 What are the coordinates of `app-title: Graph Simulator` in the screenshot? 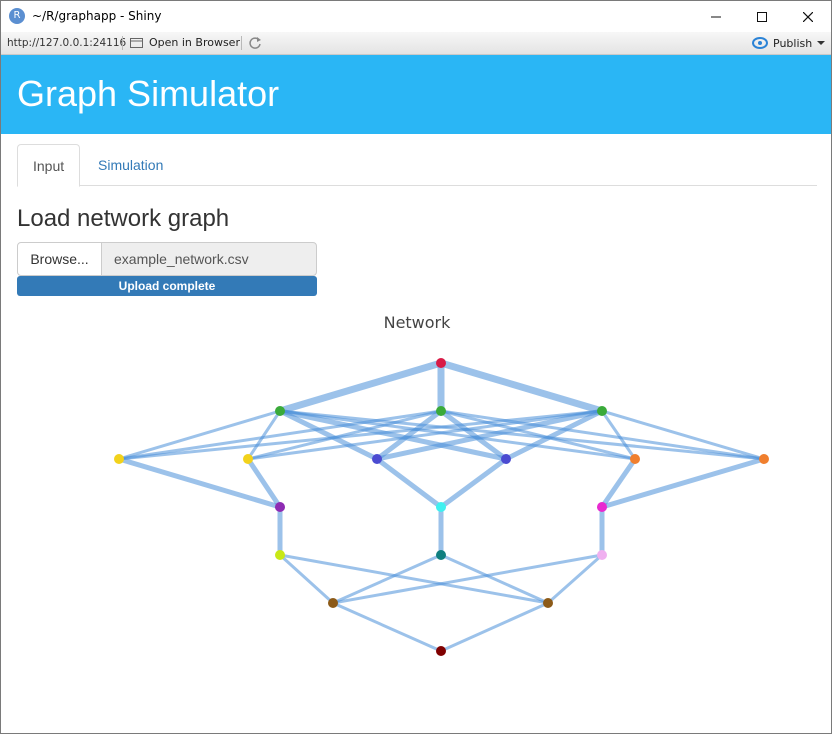 It's located at (148, 93).